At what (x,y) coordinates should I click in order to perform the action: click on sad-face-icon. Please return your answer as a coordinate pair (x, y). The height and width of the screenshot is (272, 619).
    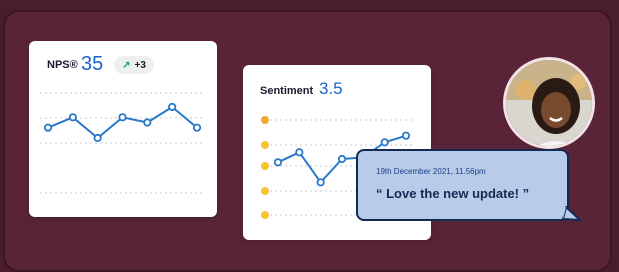
    Looking at the image, I should click on (265, 215).